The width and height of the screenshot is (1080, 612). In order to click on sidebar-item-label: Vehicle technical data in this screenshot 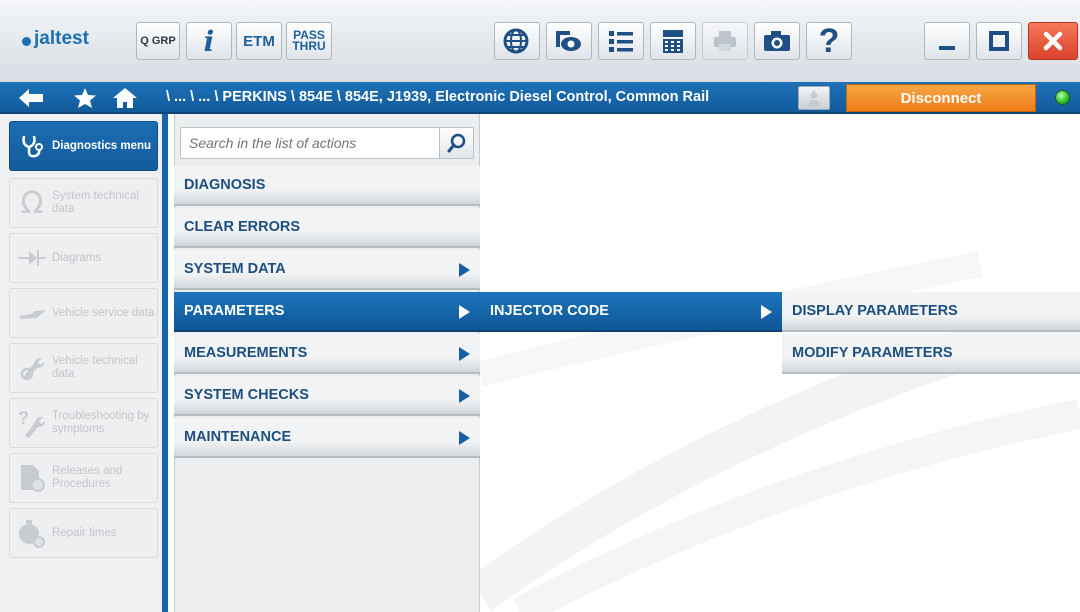, I will do `click(95, 367)`.